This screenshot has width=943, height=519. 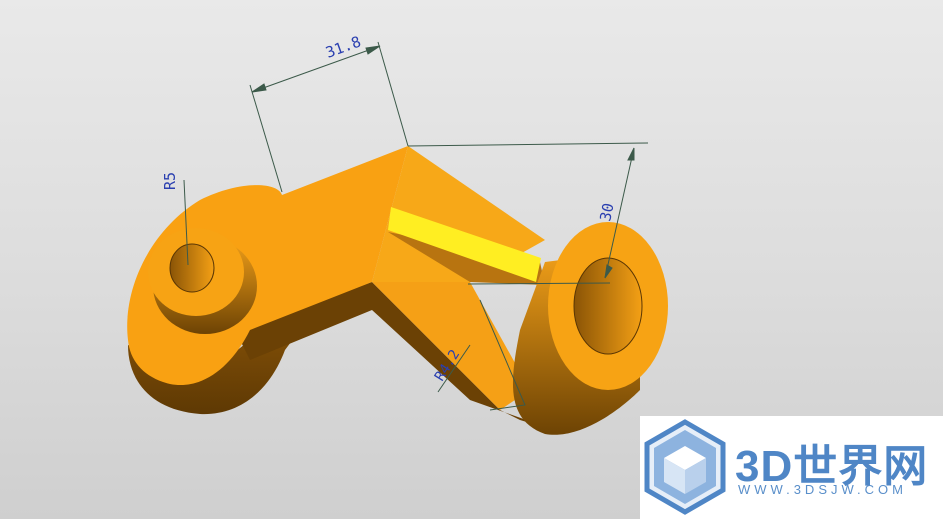 What do you see at coordinates (316, 69) in the screenshot?
I see `dim-31-dimension-line` at bounding box center [316, 69].